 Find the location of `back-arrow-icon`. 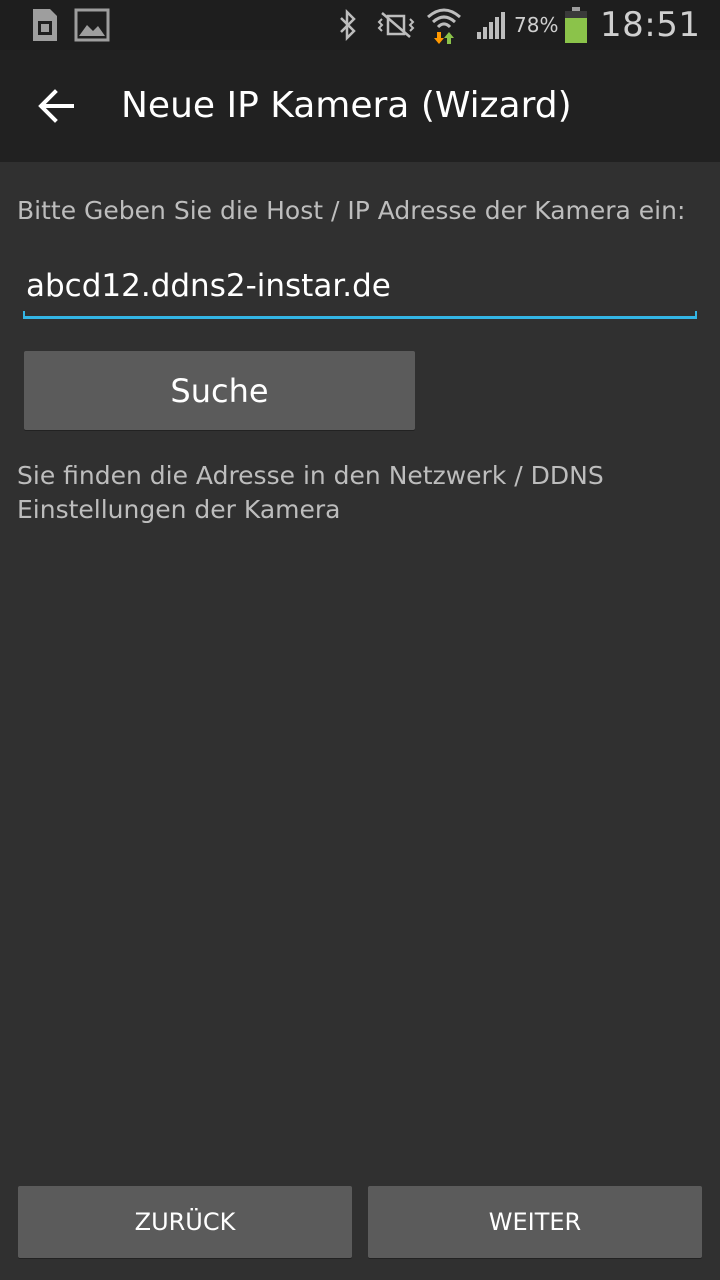

back-arrow-icon is located at coordinates (56, 106).